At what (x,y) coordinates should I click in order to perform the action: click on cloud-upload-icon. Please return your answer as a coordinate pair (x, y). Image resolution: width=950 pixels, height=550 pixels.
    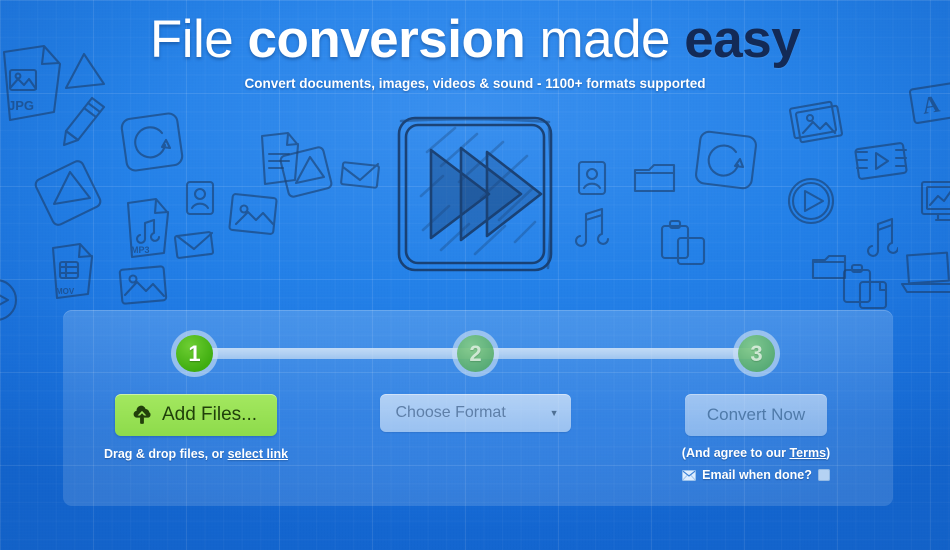
    Looking at the image, I should click on (142, 415).